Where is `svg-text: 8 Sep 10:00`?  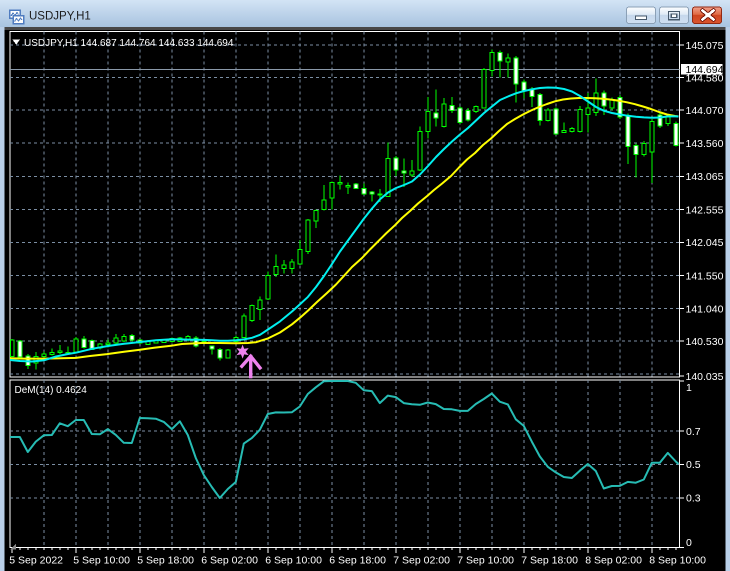
svg-text: 8 Sep 10:00 is located at coordinates (677, 561).